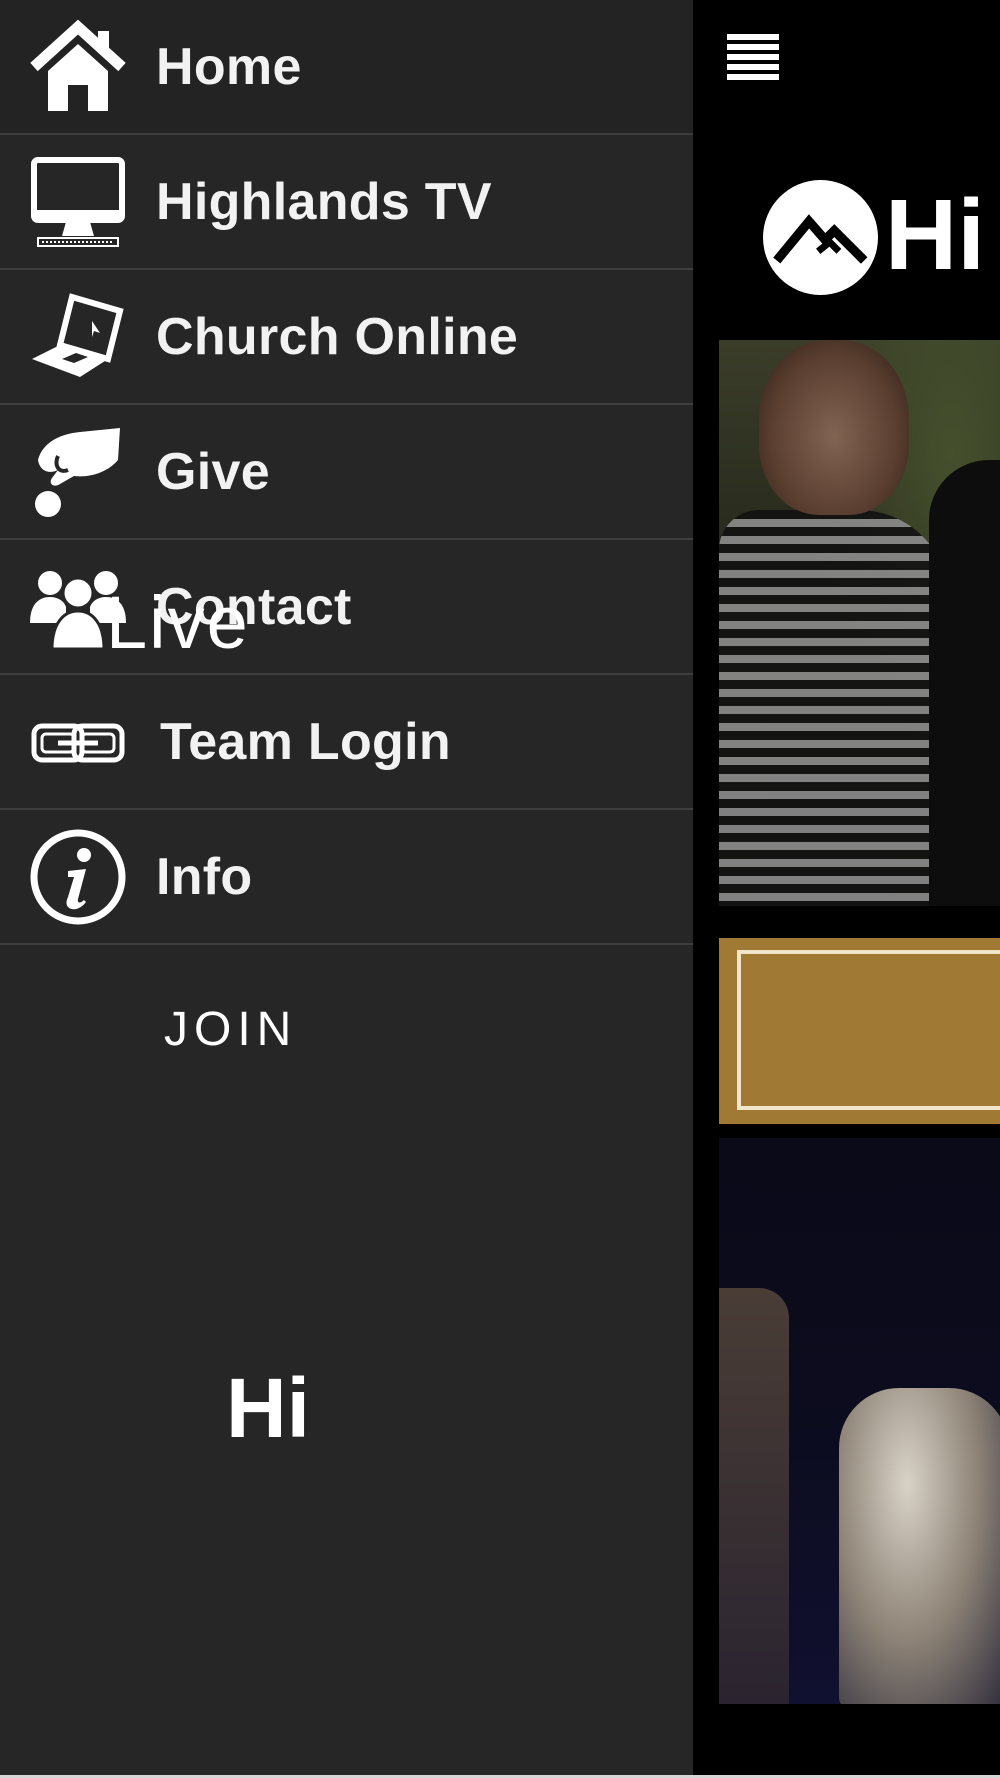 This screenshot has height=1778, width=1000. Describe the element at coordinates (346, 877) in the screenshot. I see `menu-item-info: Info` at that location.